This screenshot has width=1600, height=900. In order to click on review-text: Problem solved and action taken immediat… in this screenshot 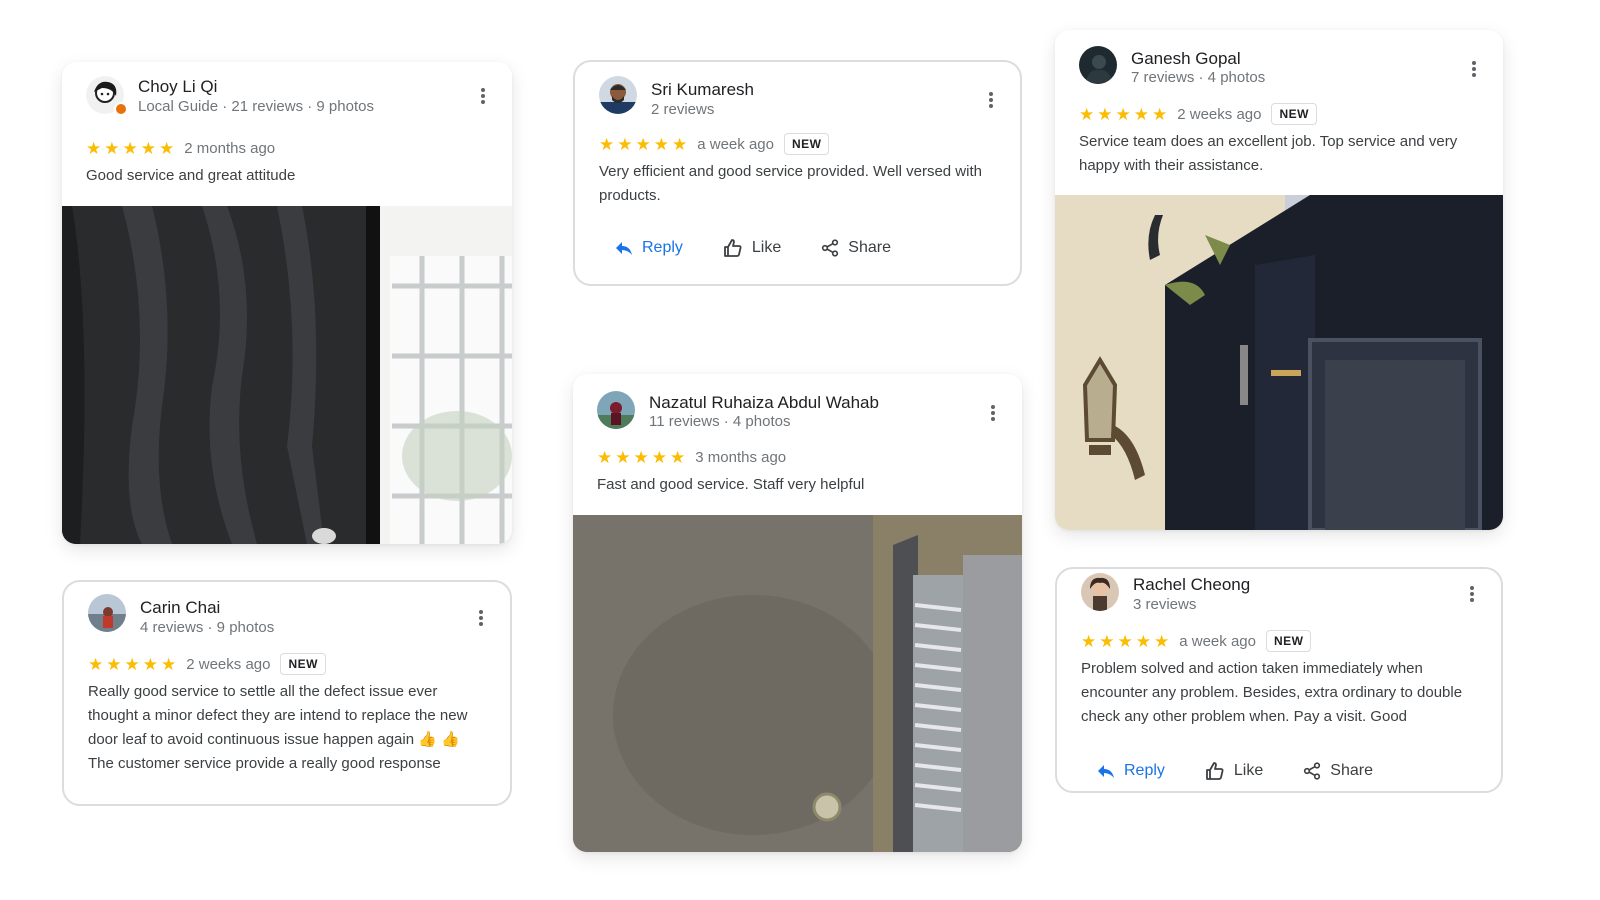, I will do `click(1272, 692)`.